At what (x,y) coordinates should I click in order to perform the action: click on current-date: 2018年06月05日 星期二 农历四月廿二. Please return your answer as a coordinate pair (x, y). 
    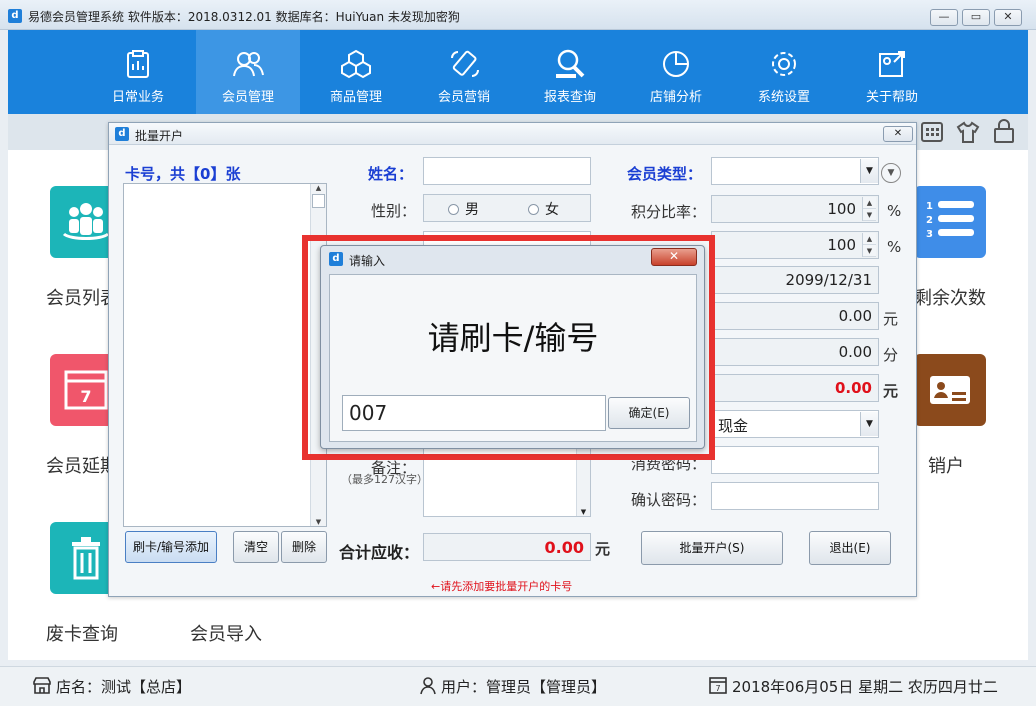
    Looking at the image, I should click on (865, 687).